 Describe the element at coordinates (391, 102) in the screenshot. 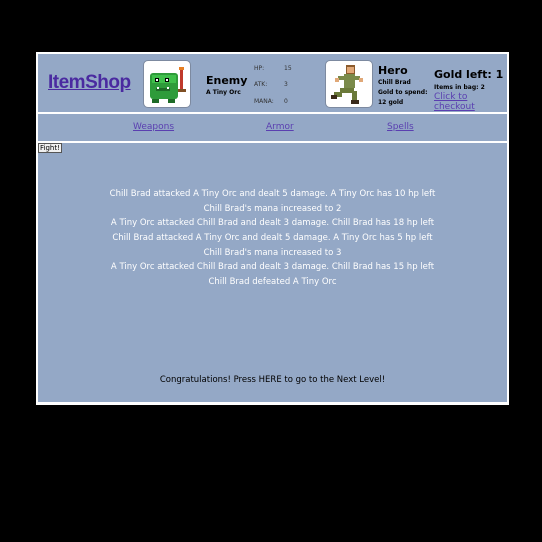

I see `hero-gold-value: 12 gold` at that location.